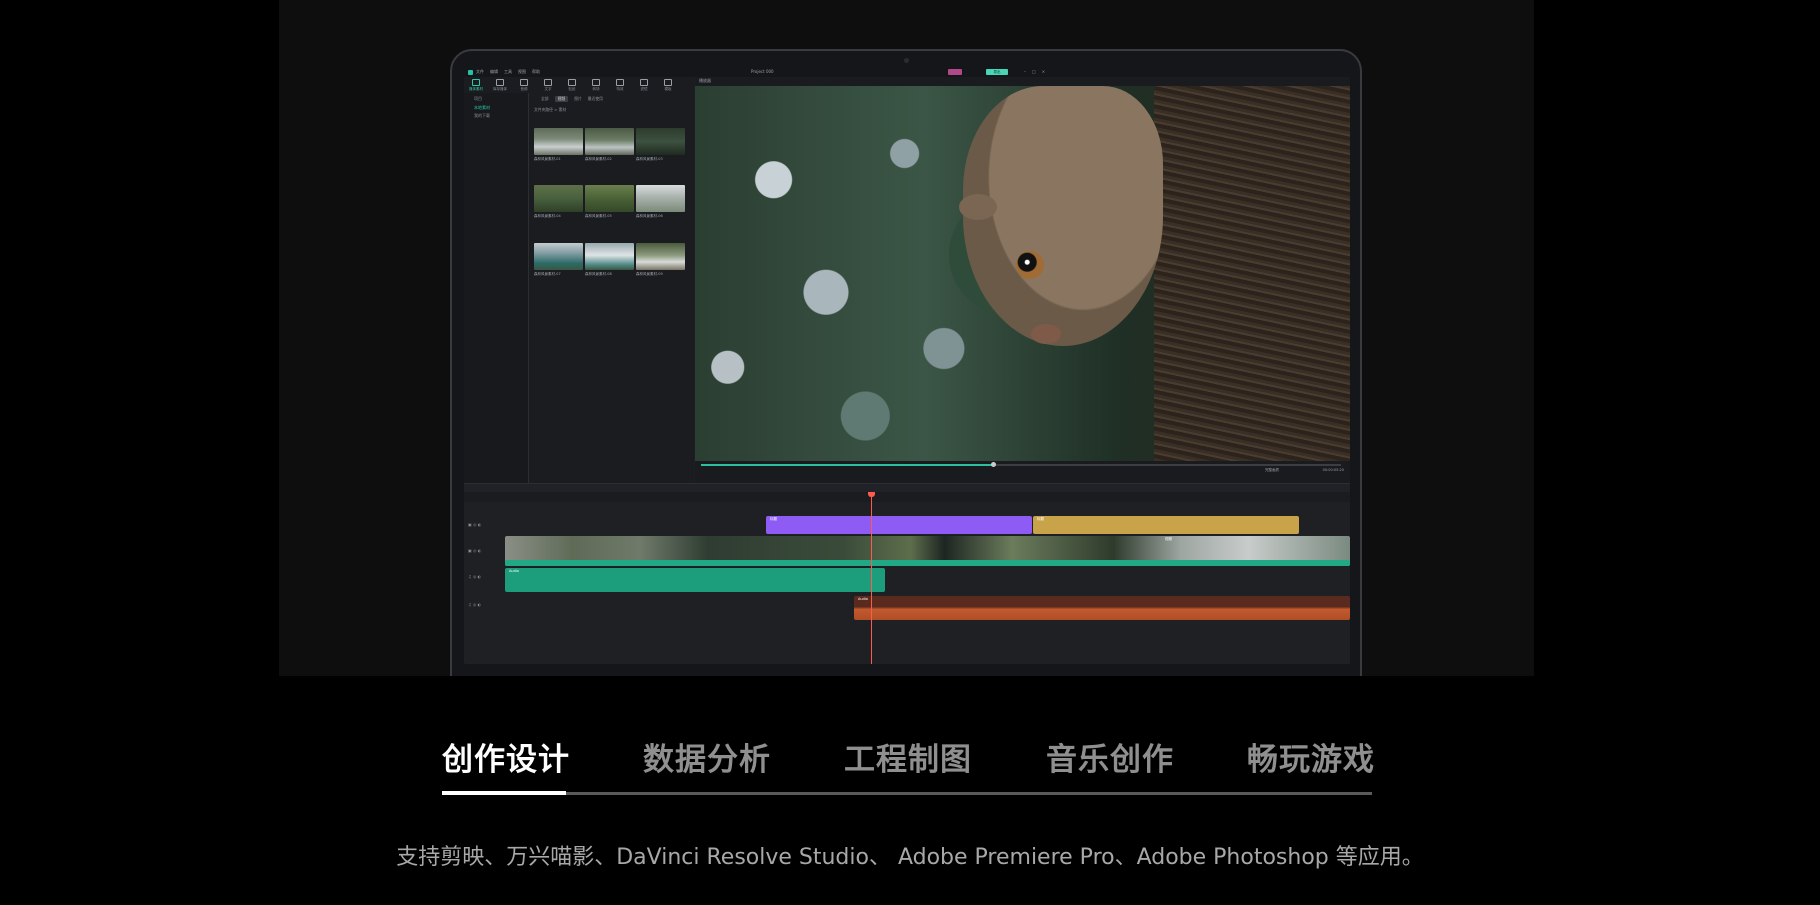  What do you see at coordinates (547, 159) in the screenshot?
I see `thumbnail-label: 森林风景素材-01` at bounding box center [547, 159].